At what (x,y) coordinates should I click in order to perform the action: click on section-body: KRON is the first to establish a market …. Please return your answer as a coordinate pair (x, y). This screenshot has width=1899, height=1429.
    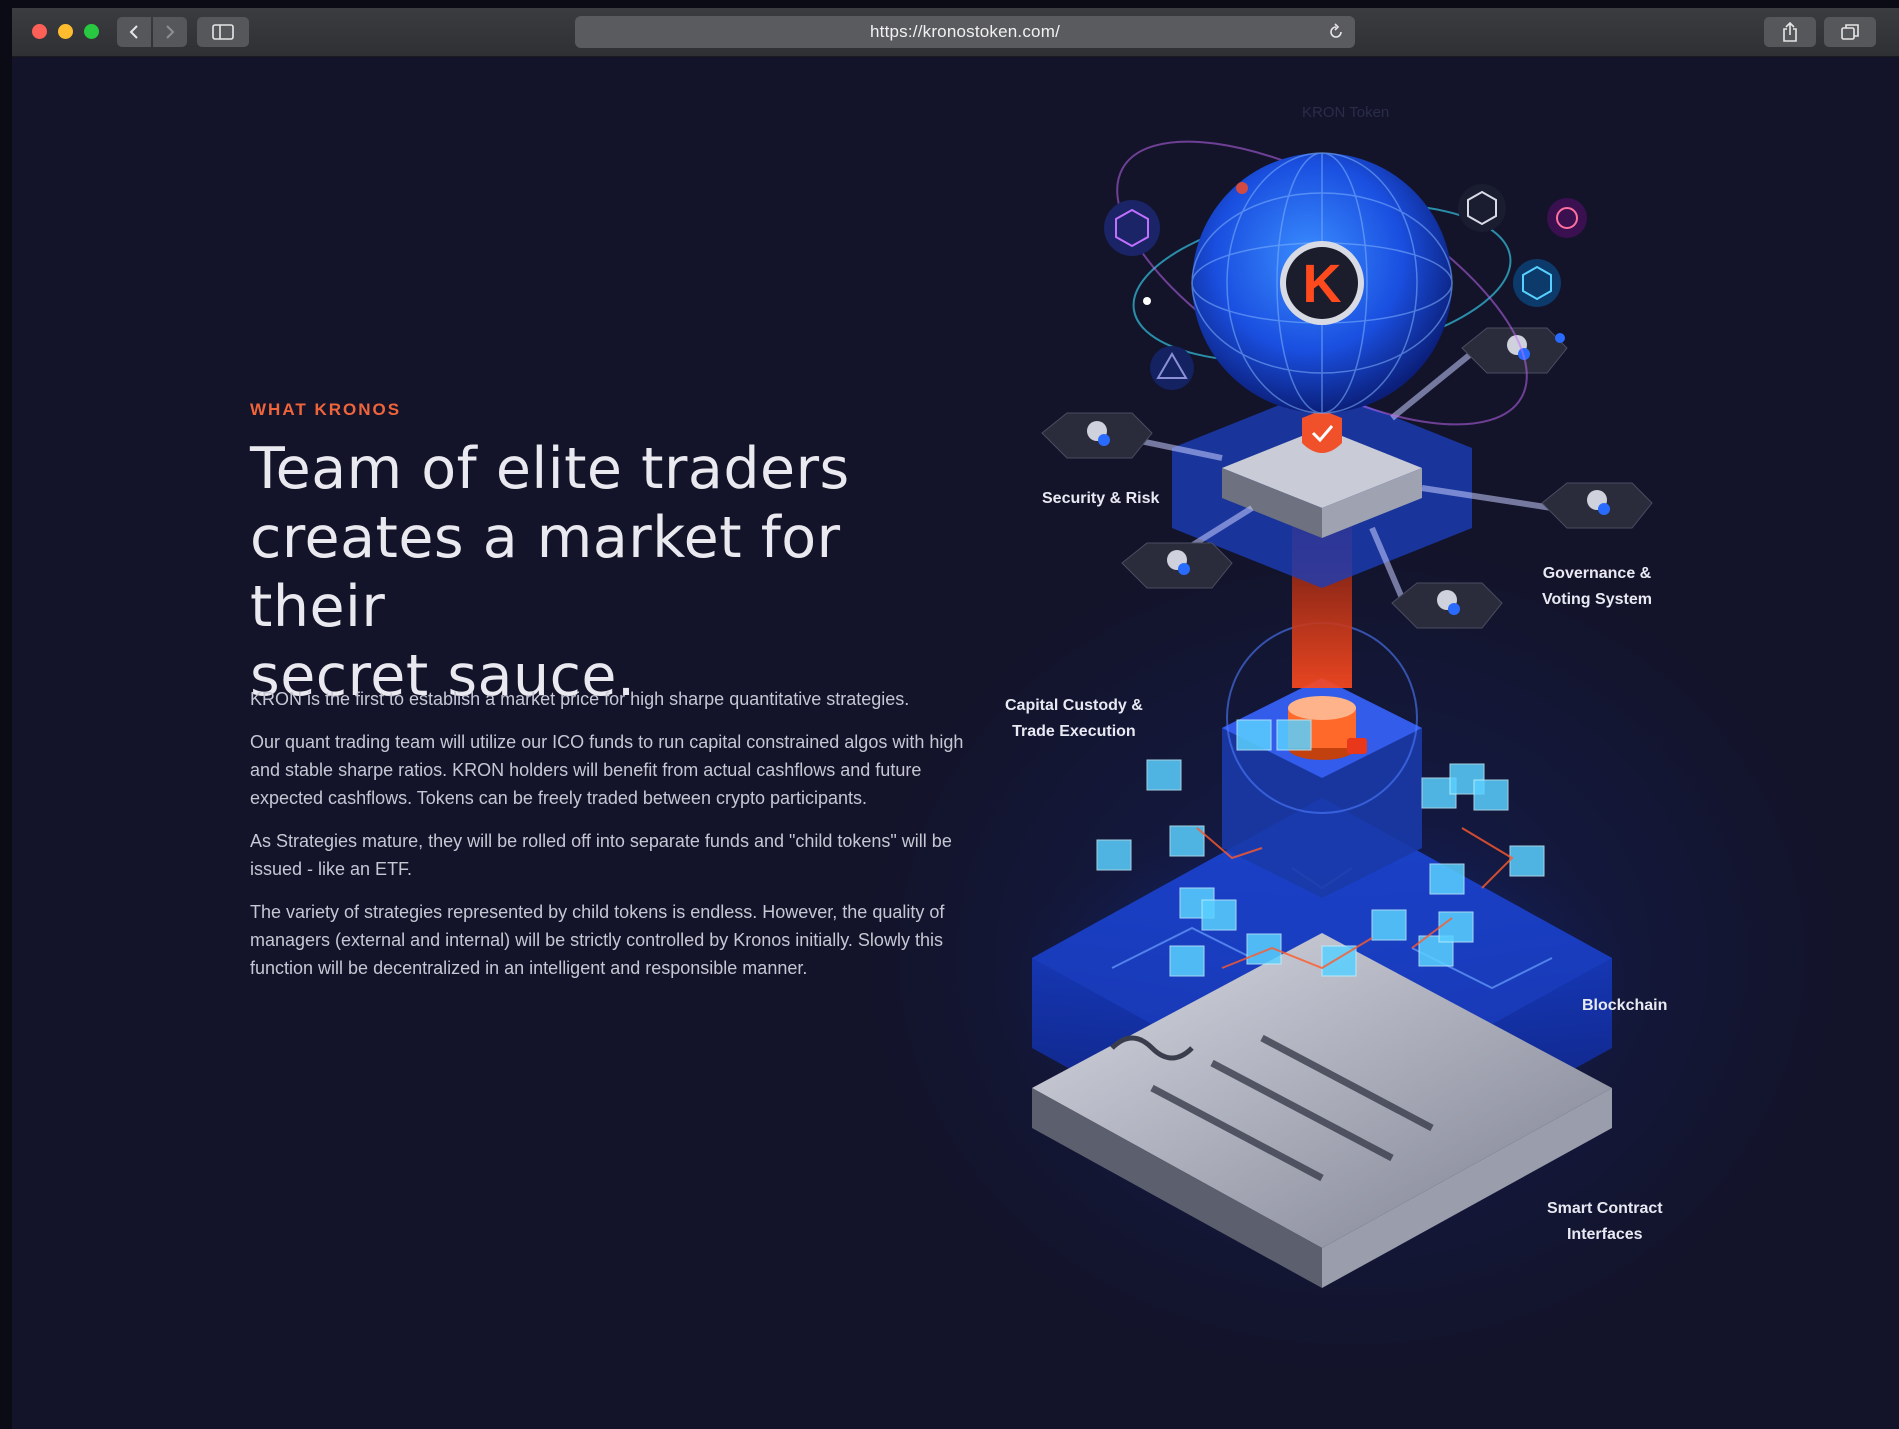
    Looking at the image, I should click on (610, 841).